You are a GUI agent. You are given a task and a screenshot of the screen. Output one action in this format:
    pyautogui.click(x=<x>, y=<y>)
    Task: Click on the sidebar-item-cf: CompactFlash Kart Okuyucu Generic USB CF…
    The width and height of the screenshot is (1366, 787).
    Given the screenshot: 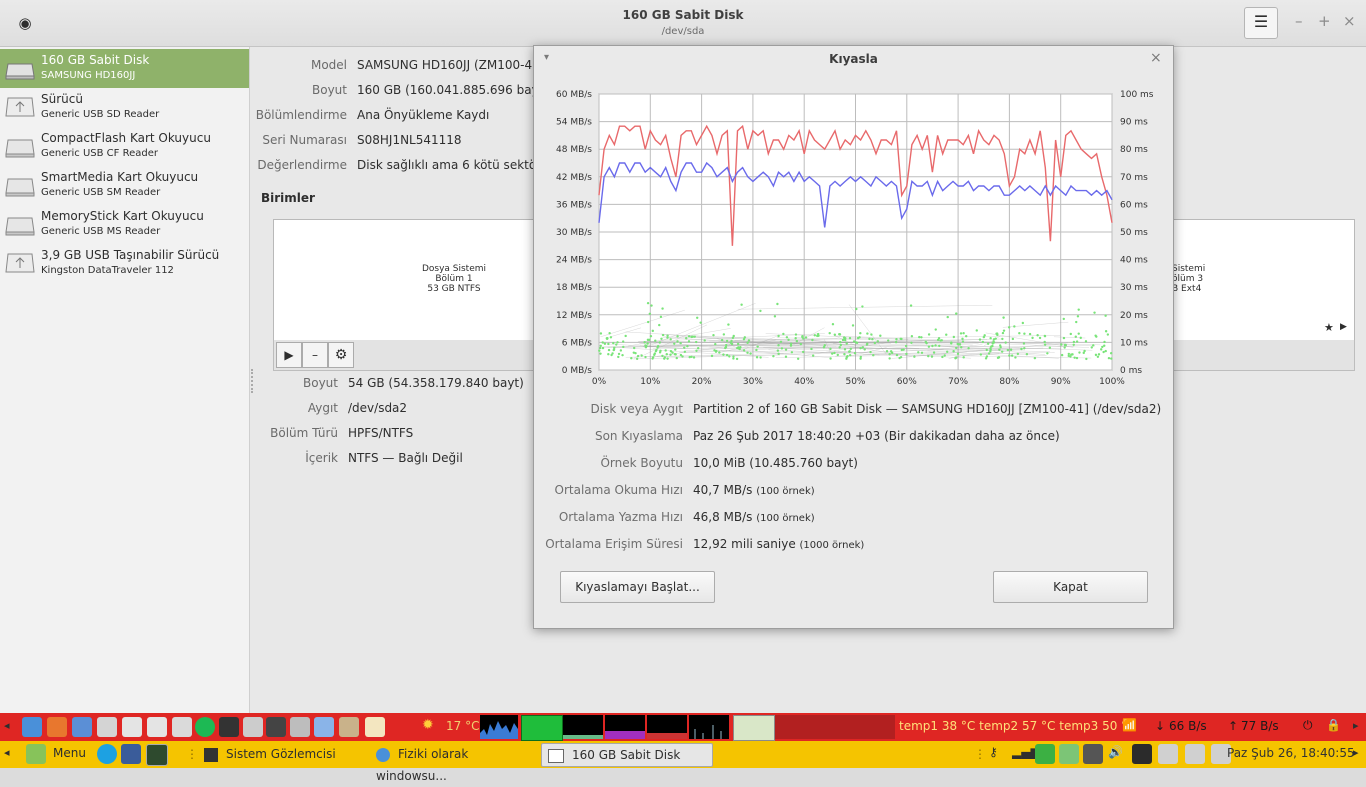 What is the action you would take?
    pyautogui.click(x=124, y=146)
    